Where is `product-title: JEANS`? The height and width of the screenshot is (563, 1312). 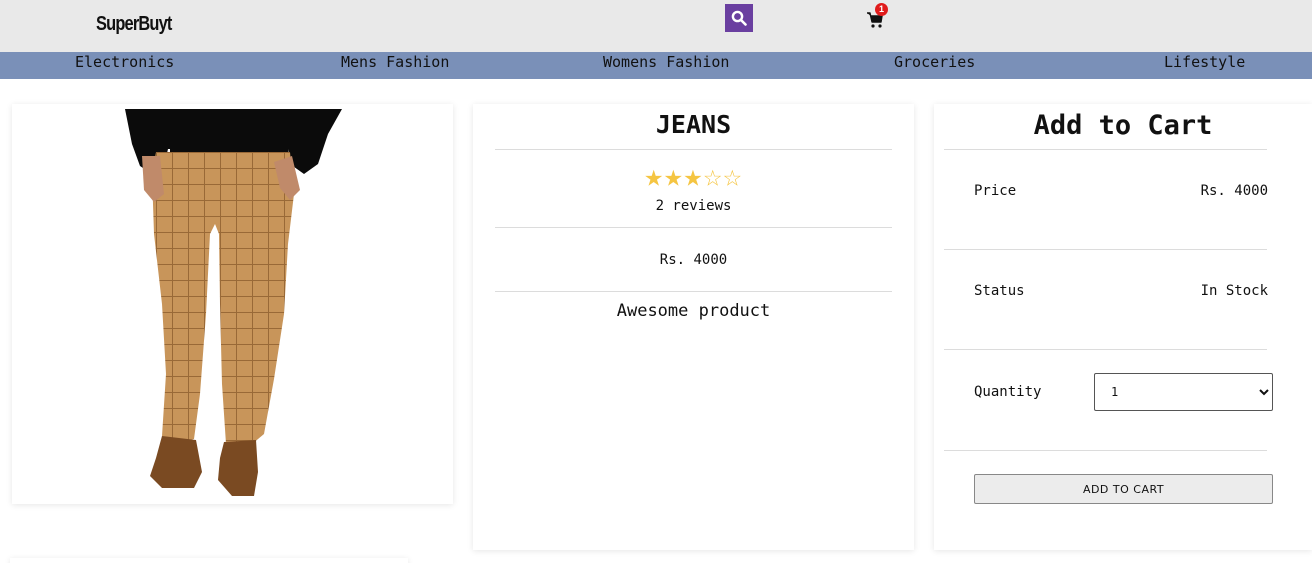 product-title: JEANS is located at coordinates (693, 124).